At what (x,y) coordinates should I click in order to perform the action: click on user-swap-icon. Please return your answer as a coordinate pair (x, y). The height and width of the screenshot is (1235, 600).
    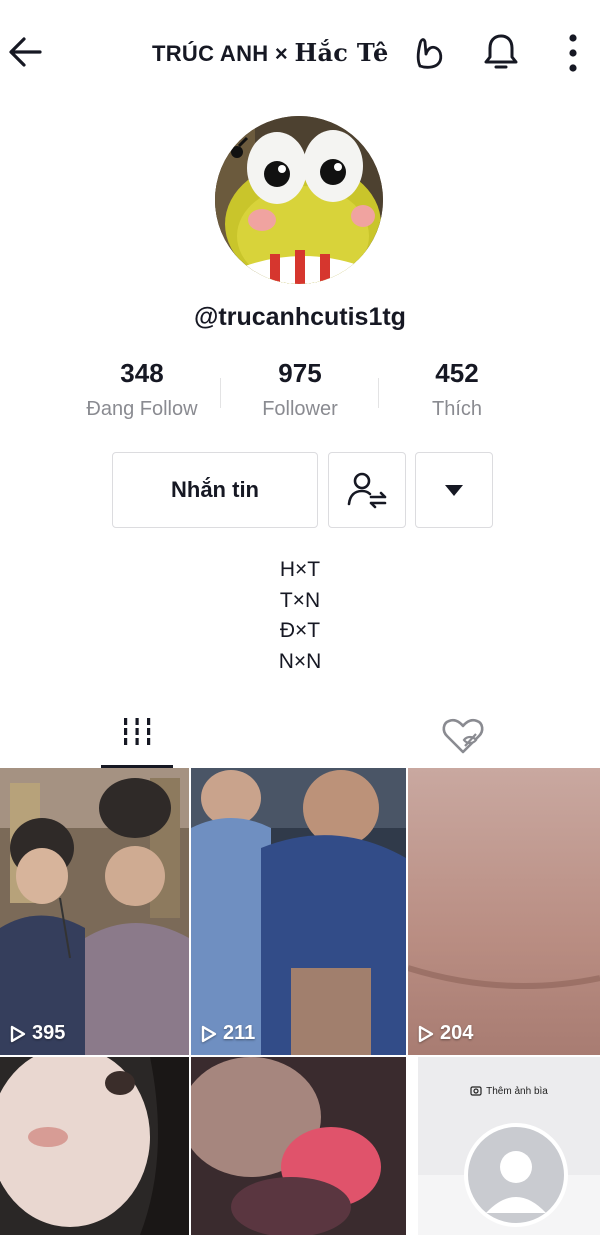
    Looking at the image, I should click on (367, 490).